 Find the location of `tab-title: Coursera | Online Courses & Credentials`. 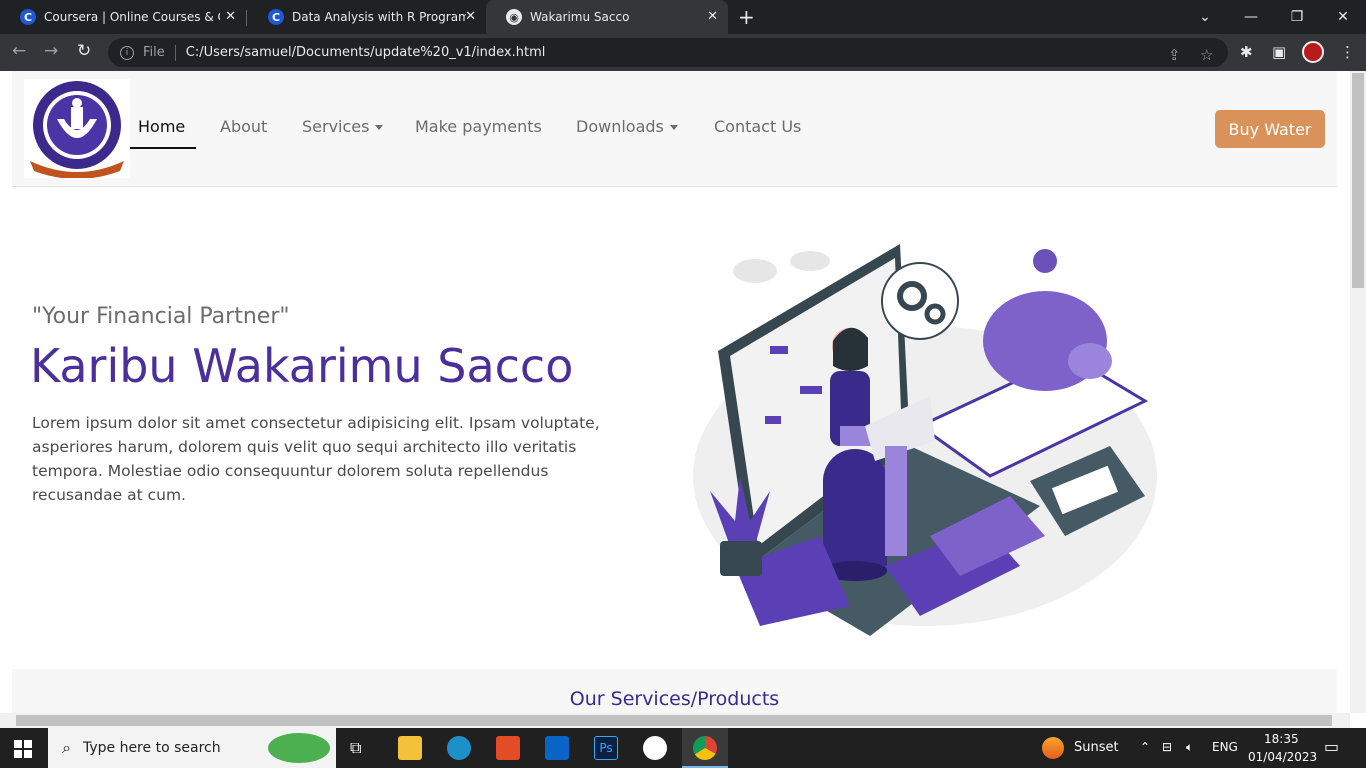

tab-title: Coursera | Online Courses & Credentials is located at coordinates (132, 17).